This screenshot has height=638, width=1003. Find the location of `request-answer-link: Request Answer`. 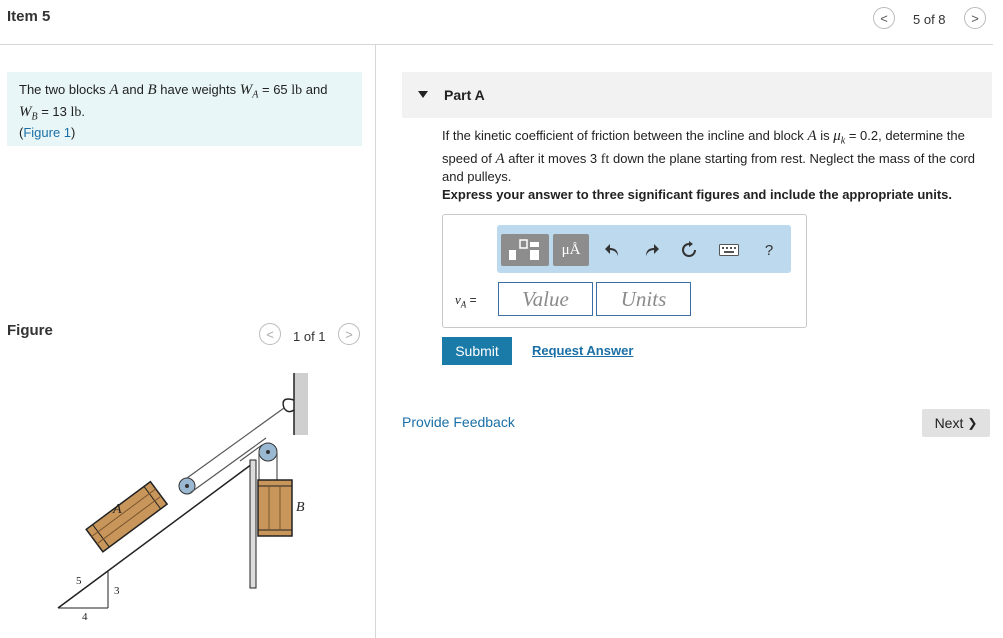

request-answer-link: Request Answer is located at coordinates (582, 350).